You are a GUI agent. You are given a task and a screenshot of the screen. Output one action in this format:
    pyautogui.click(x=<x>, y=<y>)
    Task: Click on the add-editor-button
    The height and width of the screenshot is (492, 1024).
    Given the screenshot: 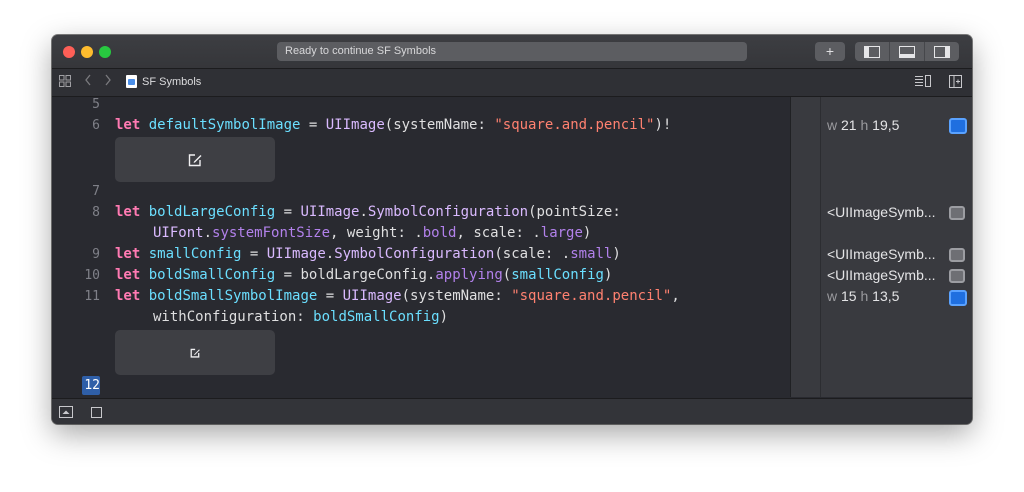 What is the action you would take?
    pyautogui.click(x=955, y=83)
    